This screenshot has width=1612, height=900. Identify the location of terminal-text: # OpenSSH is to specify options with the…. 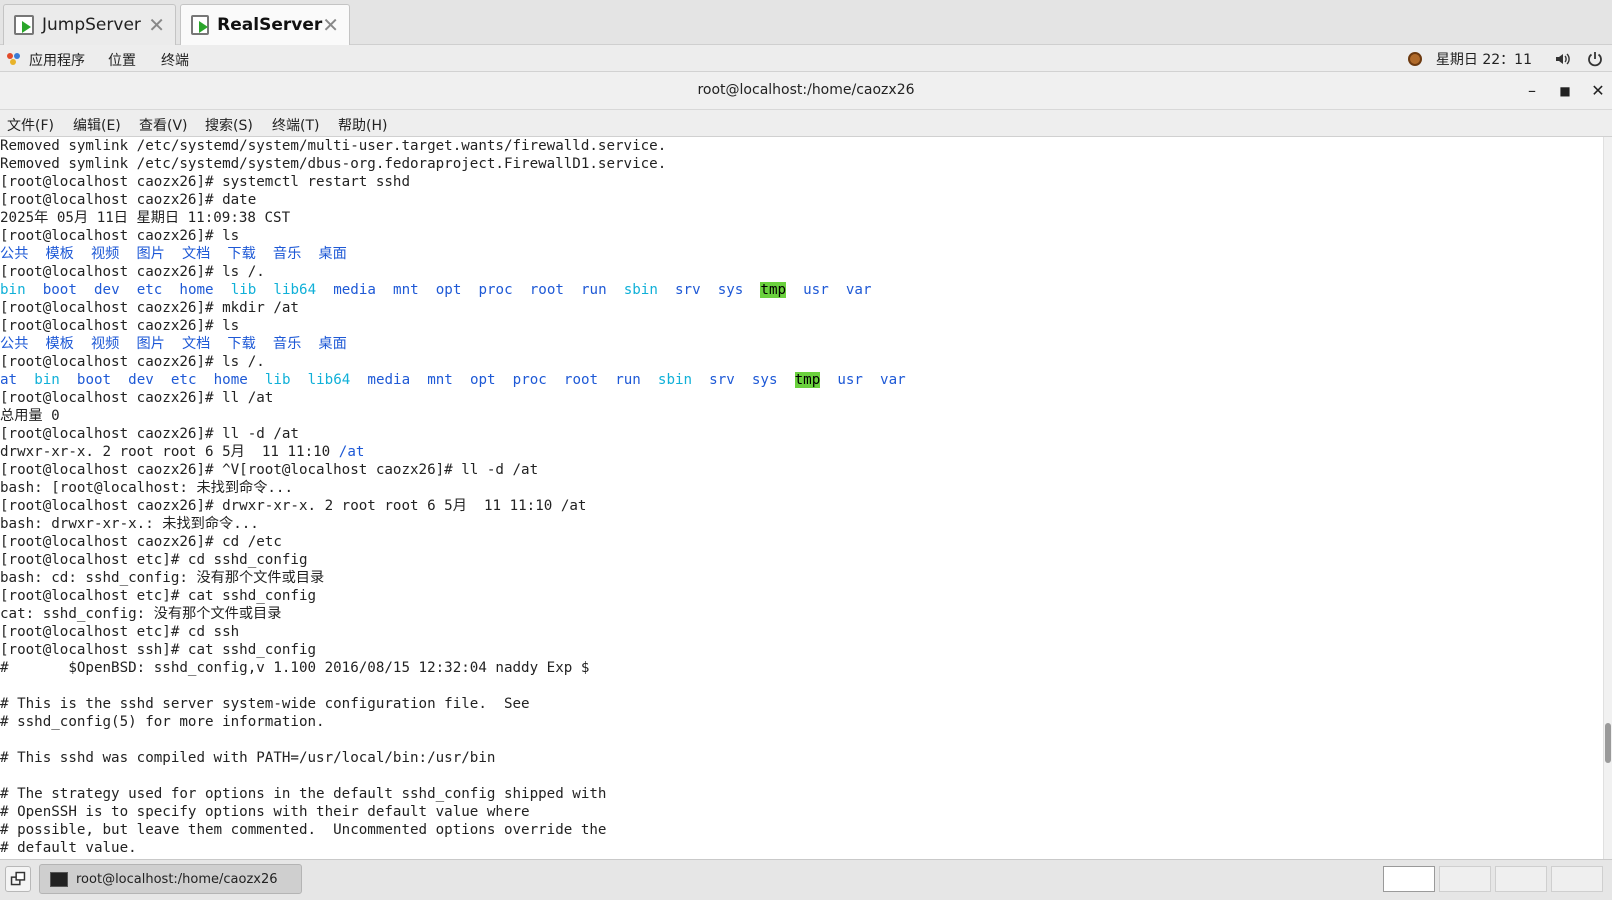
(265, 812).